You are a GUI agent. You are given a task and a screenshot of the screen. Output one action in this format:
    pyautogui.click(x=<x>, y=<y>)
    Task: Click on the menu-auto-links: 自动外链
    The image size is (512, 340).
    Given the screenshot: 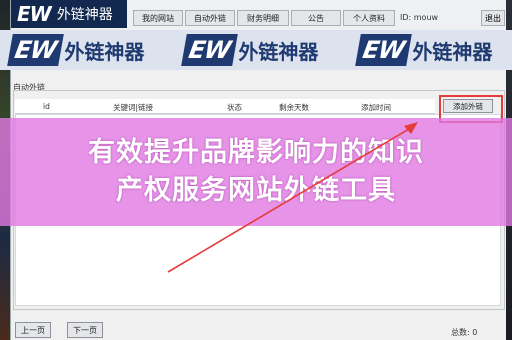 What is the action you would take?
    pyautogui.click(x=210, y=18)
    